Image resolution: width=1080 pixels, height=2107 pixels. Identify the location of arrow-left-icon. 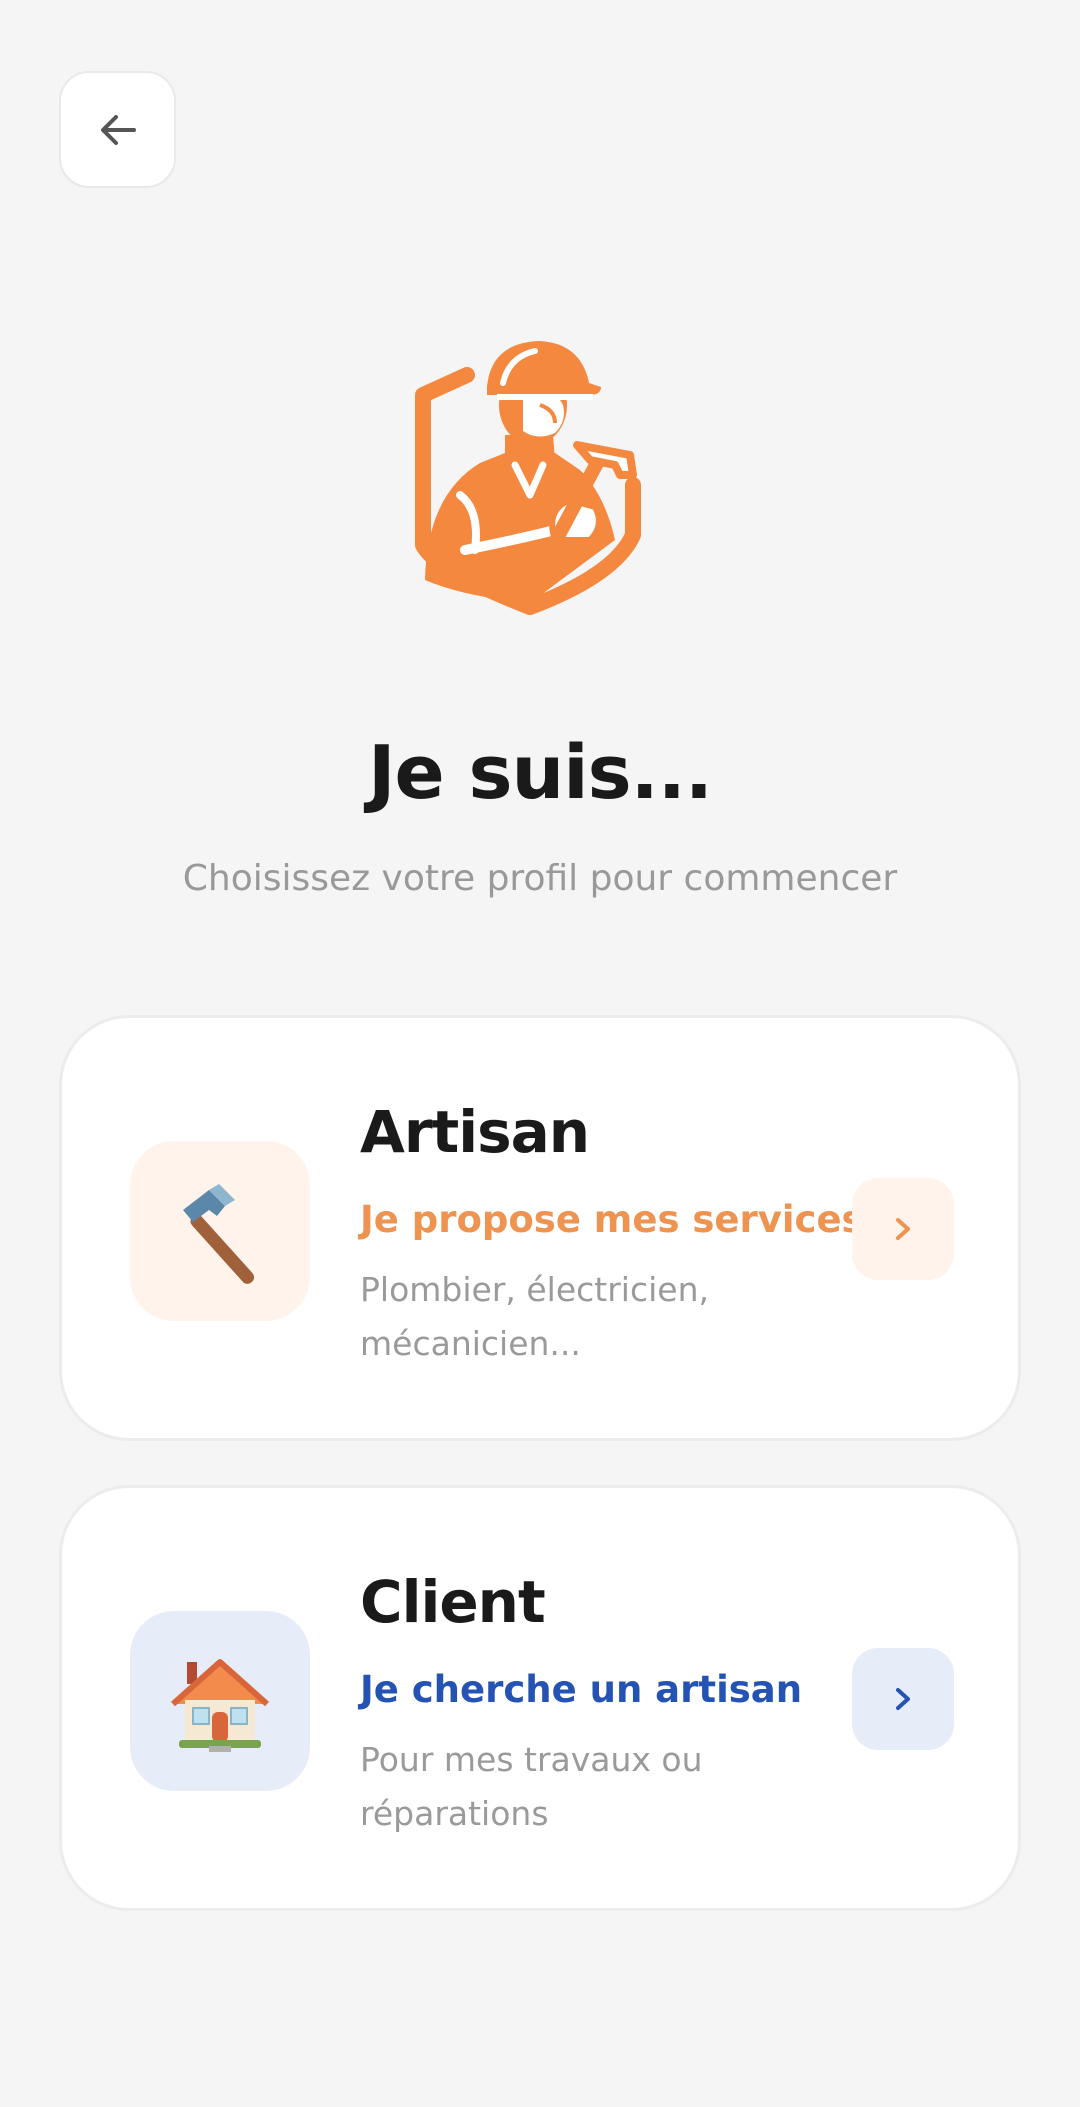
(118, 129).